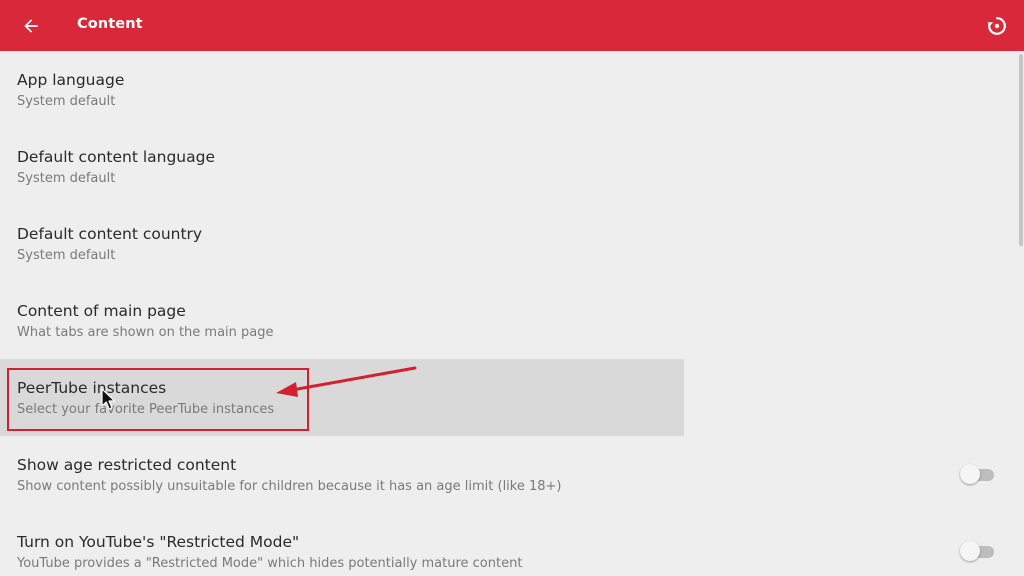 The width and height of the screenshot is (1024, 576). Describe the element at coordinates (110, 24) in the screenshot. I see `page-title: Content` at that location.